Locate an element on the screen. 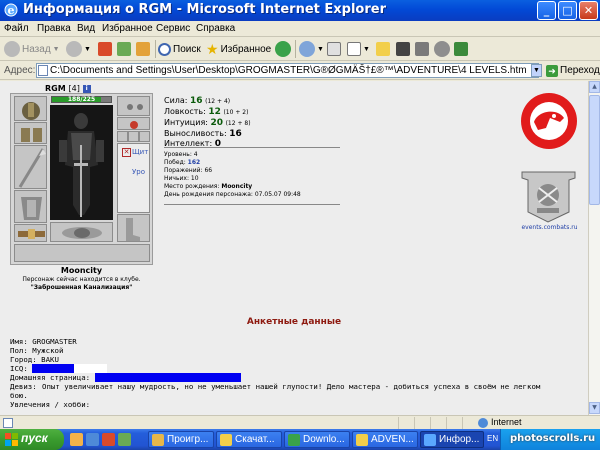 This screenshot has height=450, width=600. minimize-button: _ is located at coordinates (546, 10).